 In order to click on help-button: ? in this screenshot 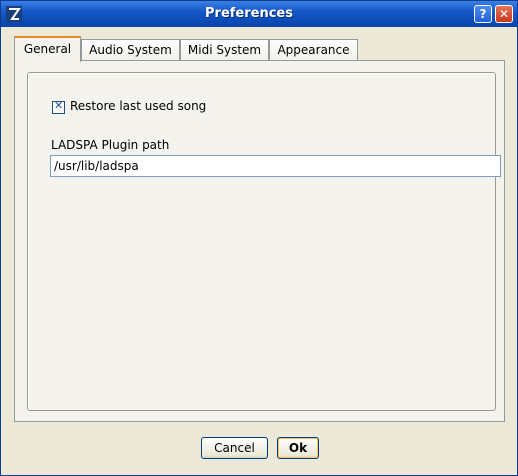, I will do `click(483, 14)`.